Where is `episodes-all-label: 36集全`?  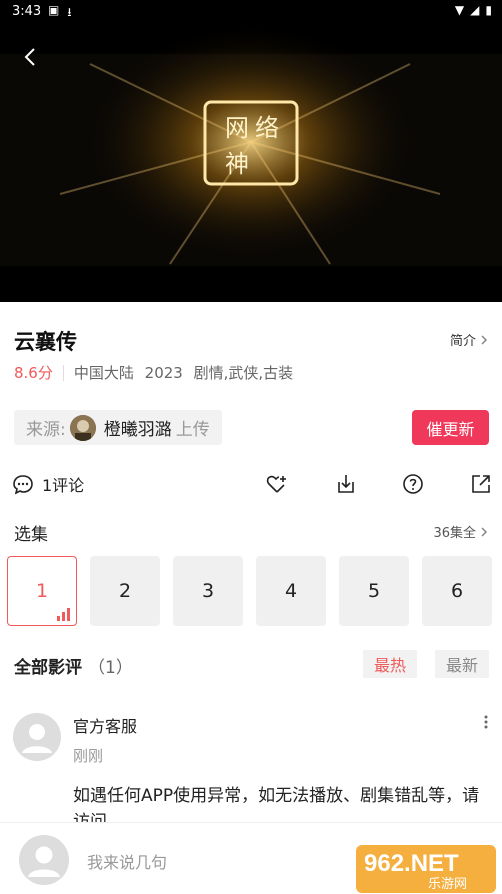
episodes-all-label: 36集全 is located at coordinates (454, 533).